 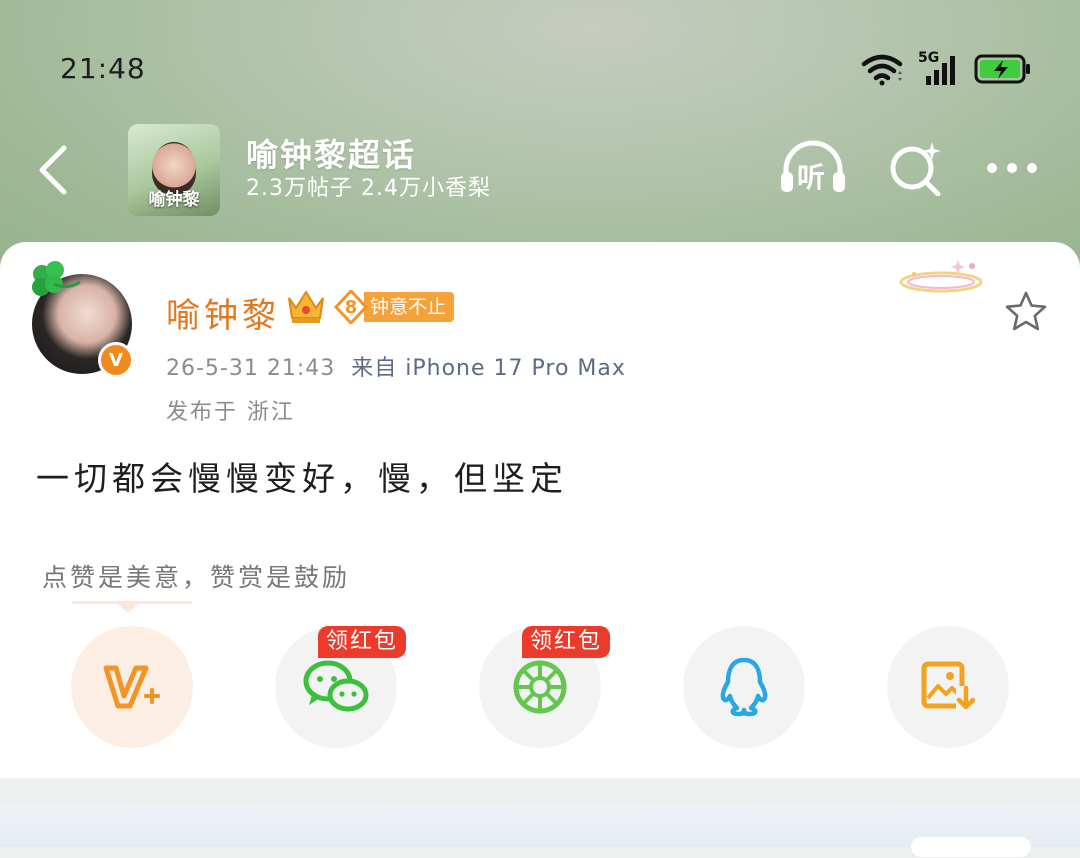 What do you see at coordinates (116, 360) in the screenshot?
I see `verified-badge: V` at bounding box center [116, 360].